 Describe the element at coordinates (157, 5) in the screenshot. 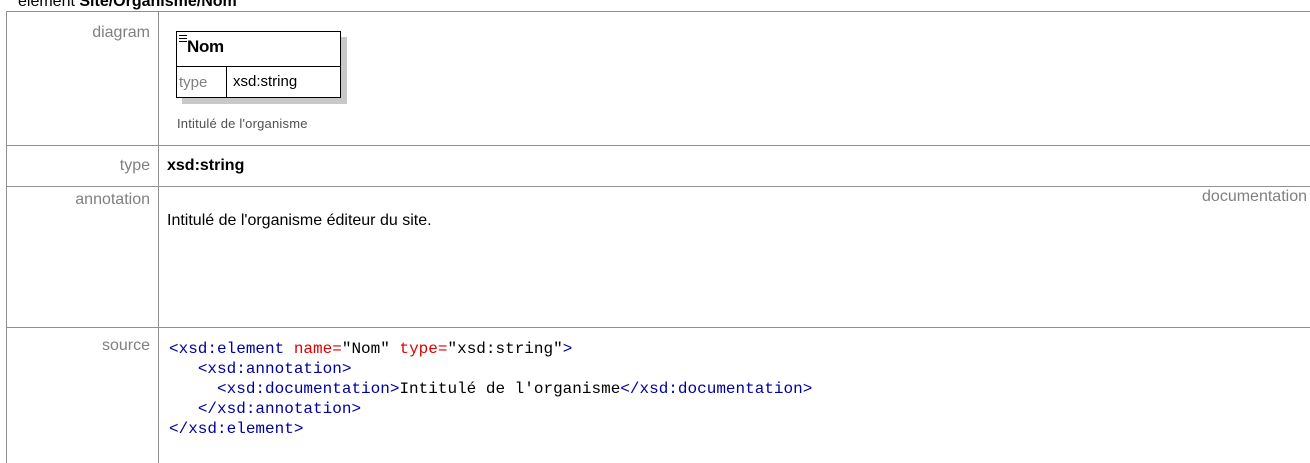

I see `heading-path: Site/Organisme/Nom` at that location.